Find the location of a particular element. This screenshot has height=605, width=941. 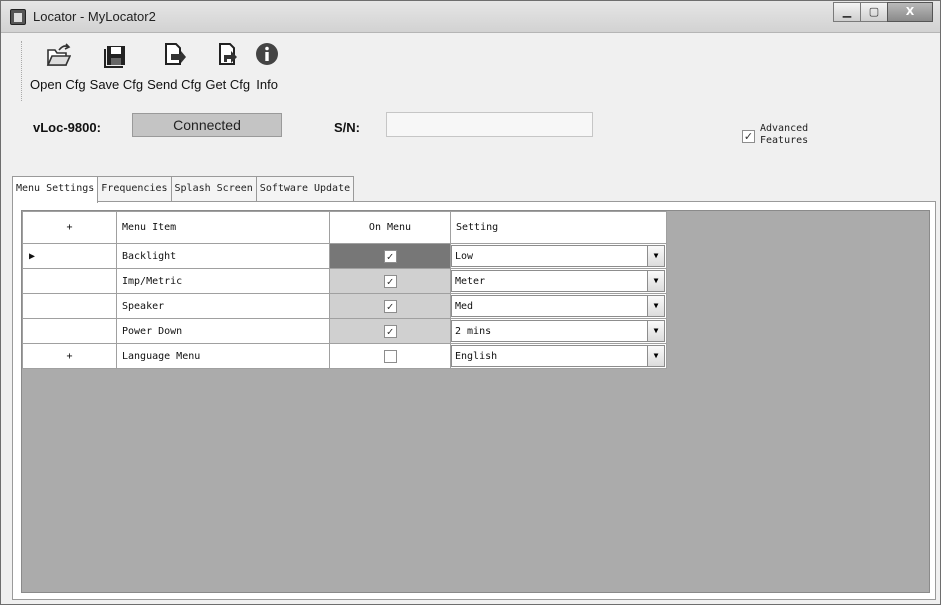

table-row: Power Down ✓ 2 mins ▼ is located at coordinates (344, 331).